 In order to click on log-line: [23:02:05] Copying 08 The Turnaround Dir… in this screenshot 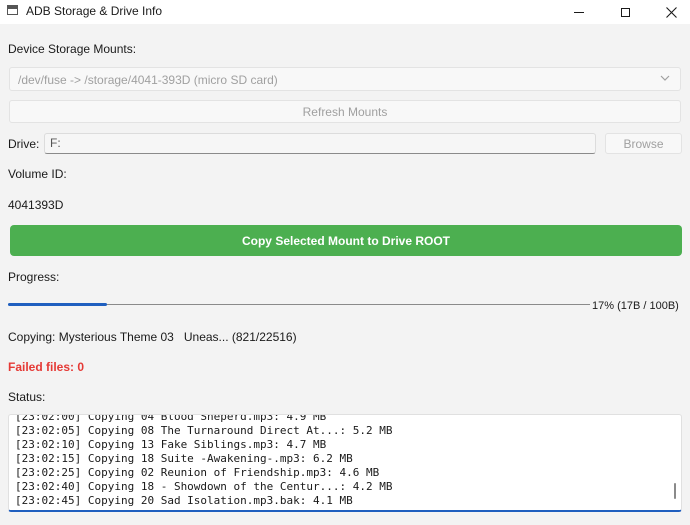, I will do `click(204, 430)`.